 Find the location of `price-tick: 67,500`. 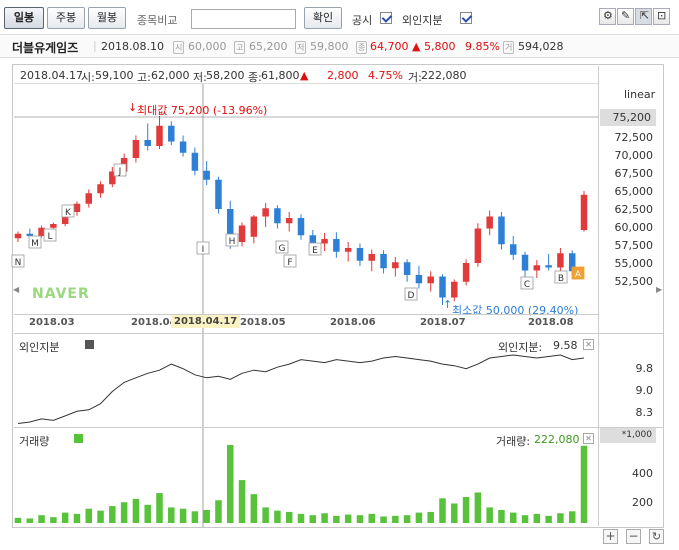

price-tick: 67,500 is located at coordinates (634, 173).